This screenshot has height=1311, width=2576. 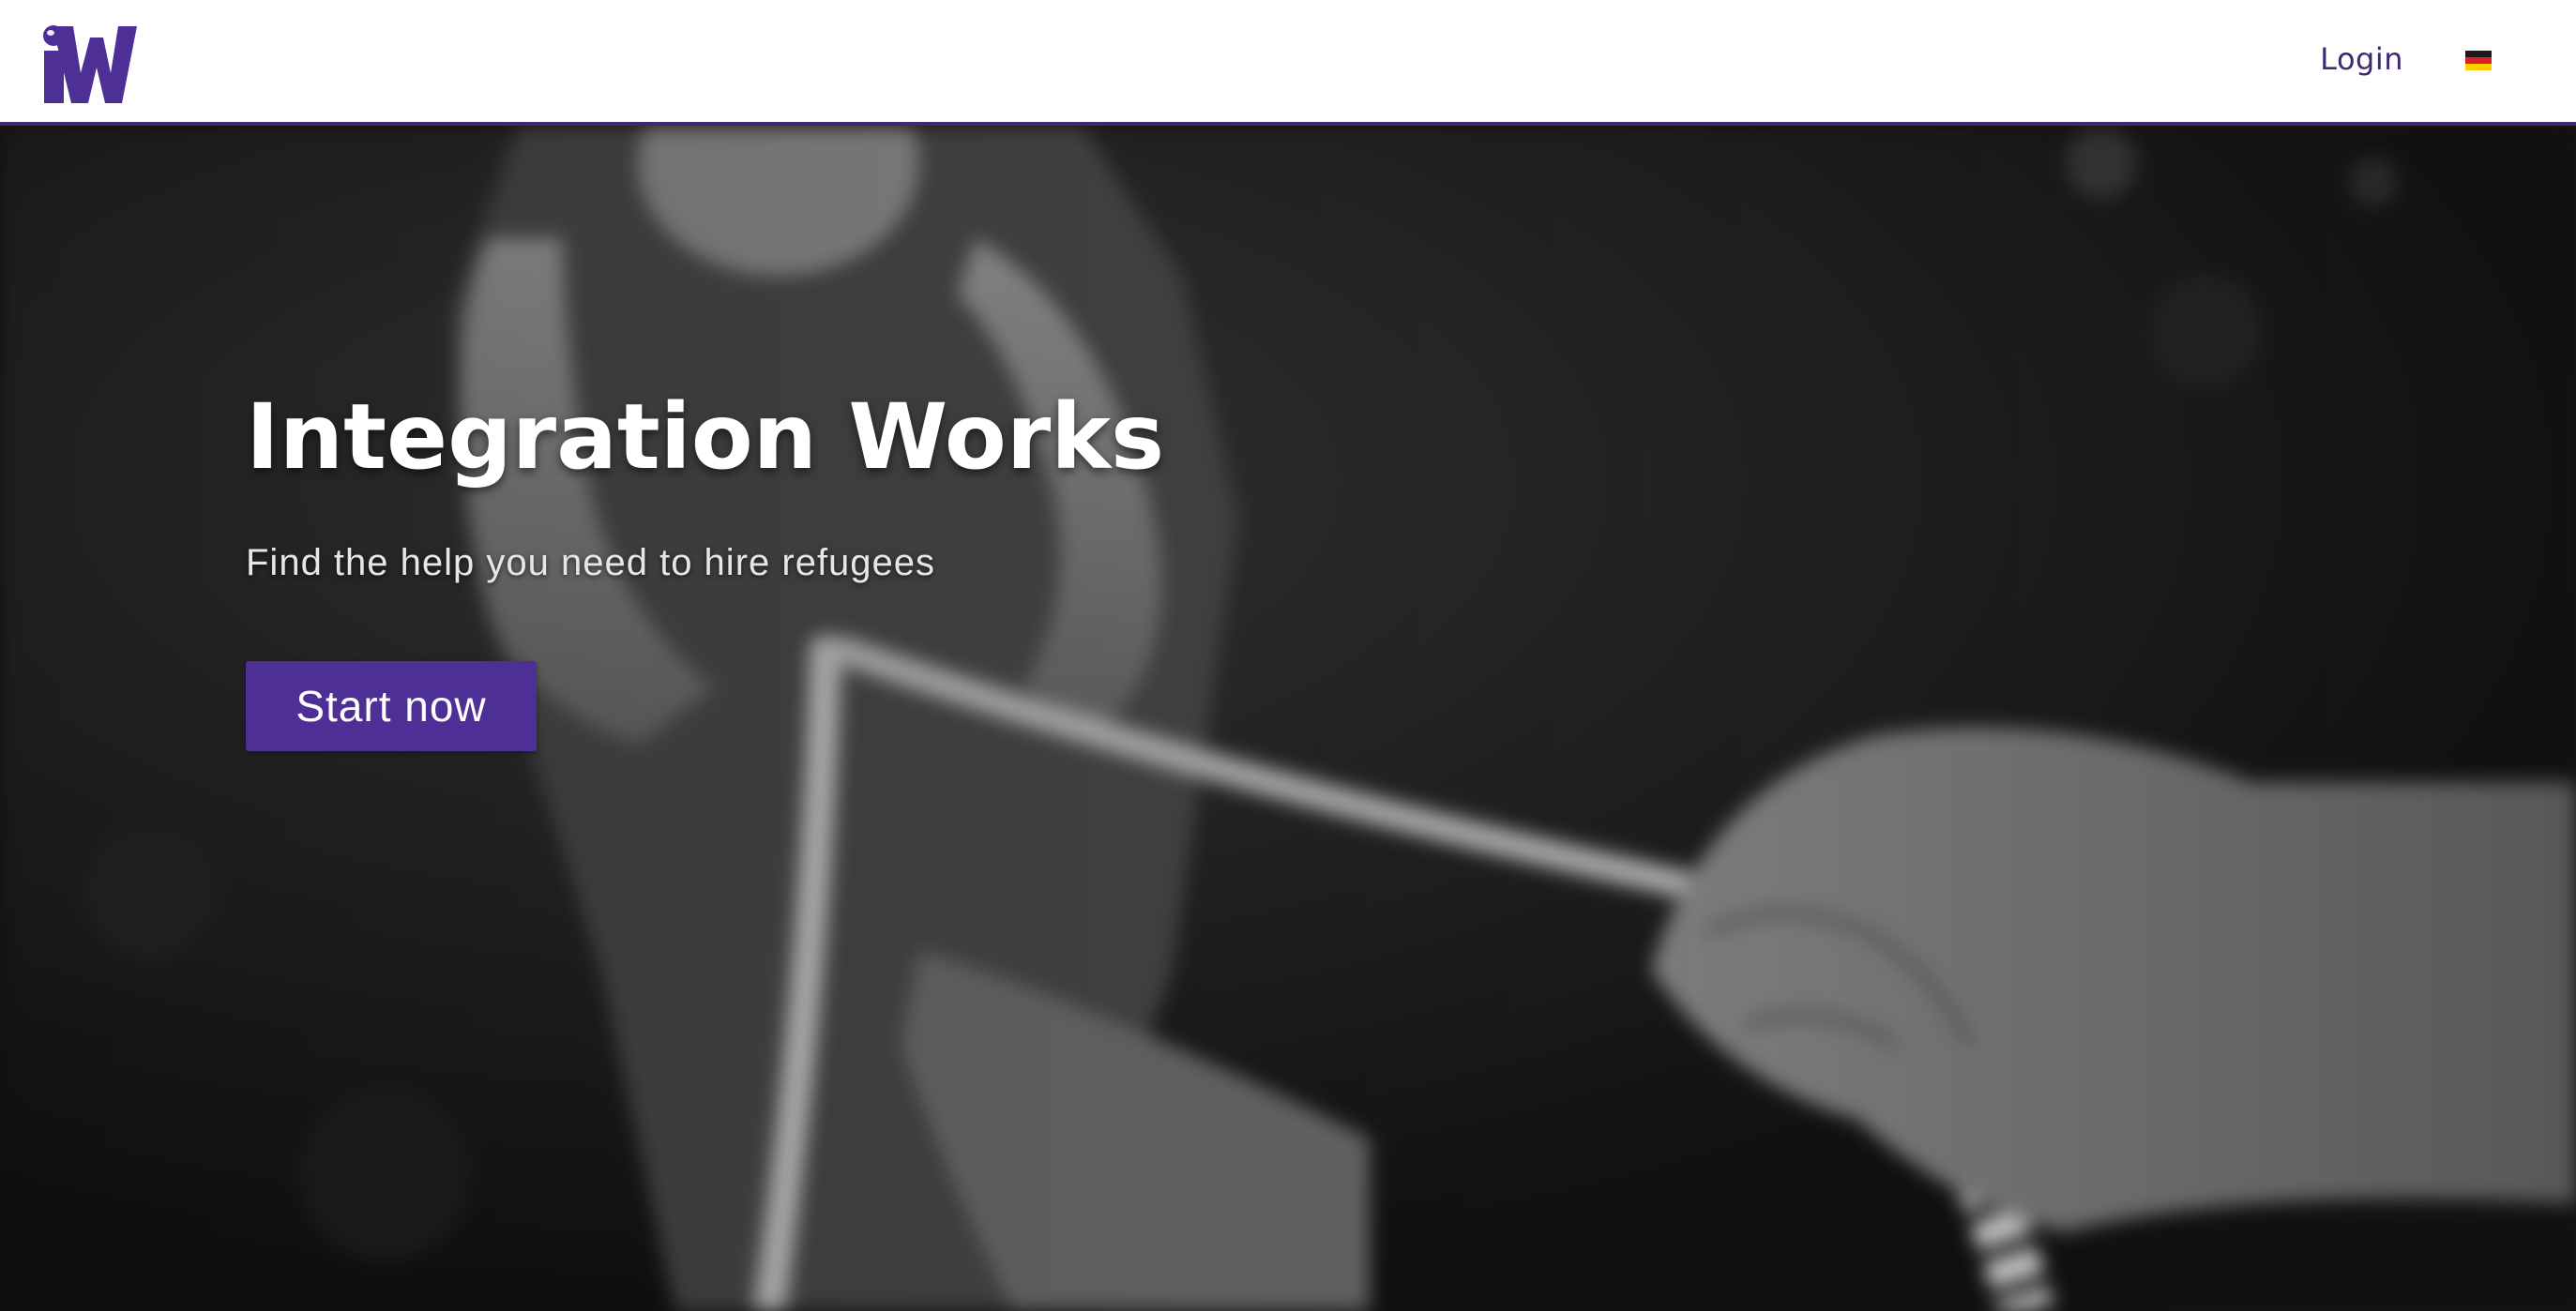 I want to click on login-link: Login, so click(x=2361, y=59).